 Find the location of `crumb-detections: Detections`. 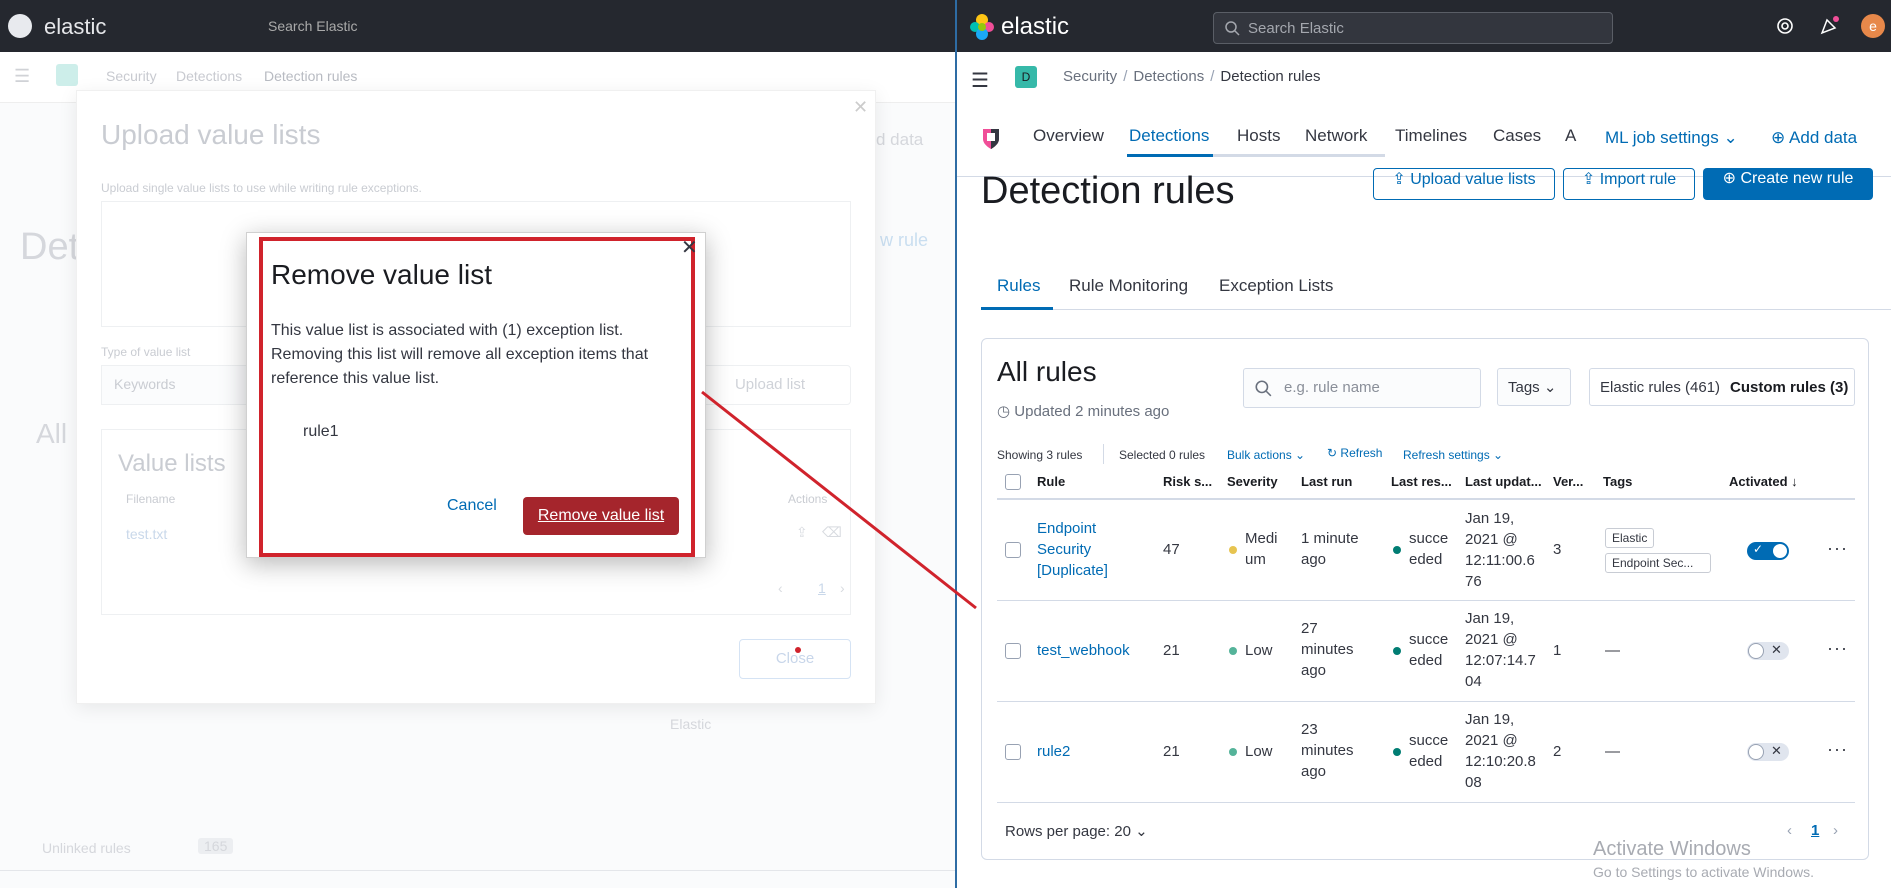

crumb-detections: Detections is located at coordinates (1168, 76).